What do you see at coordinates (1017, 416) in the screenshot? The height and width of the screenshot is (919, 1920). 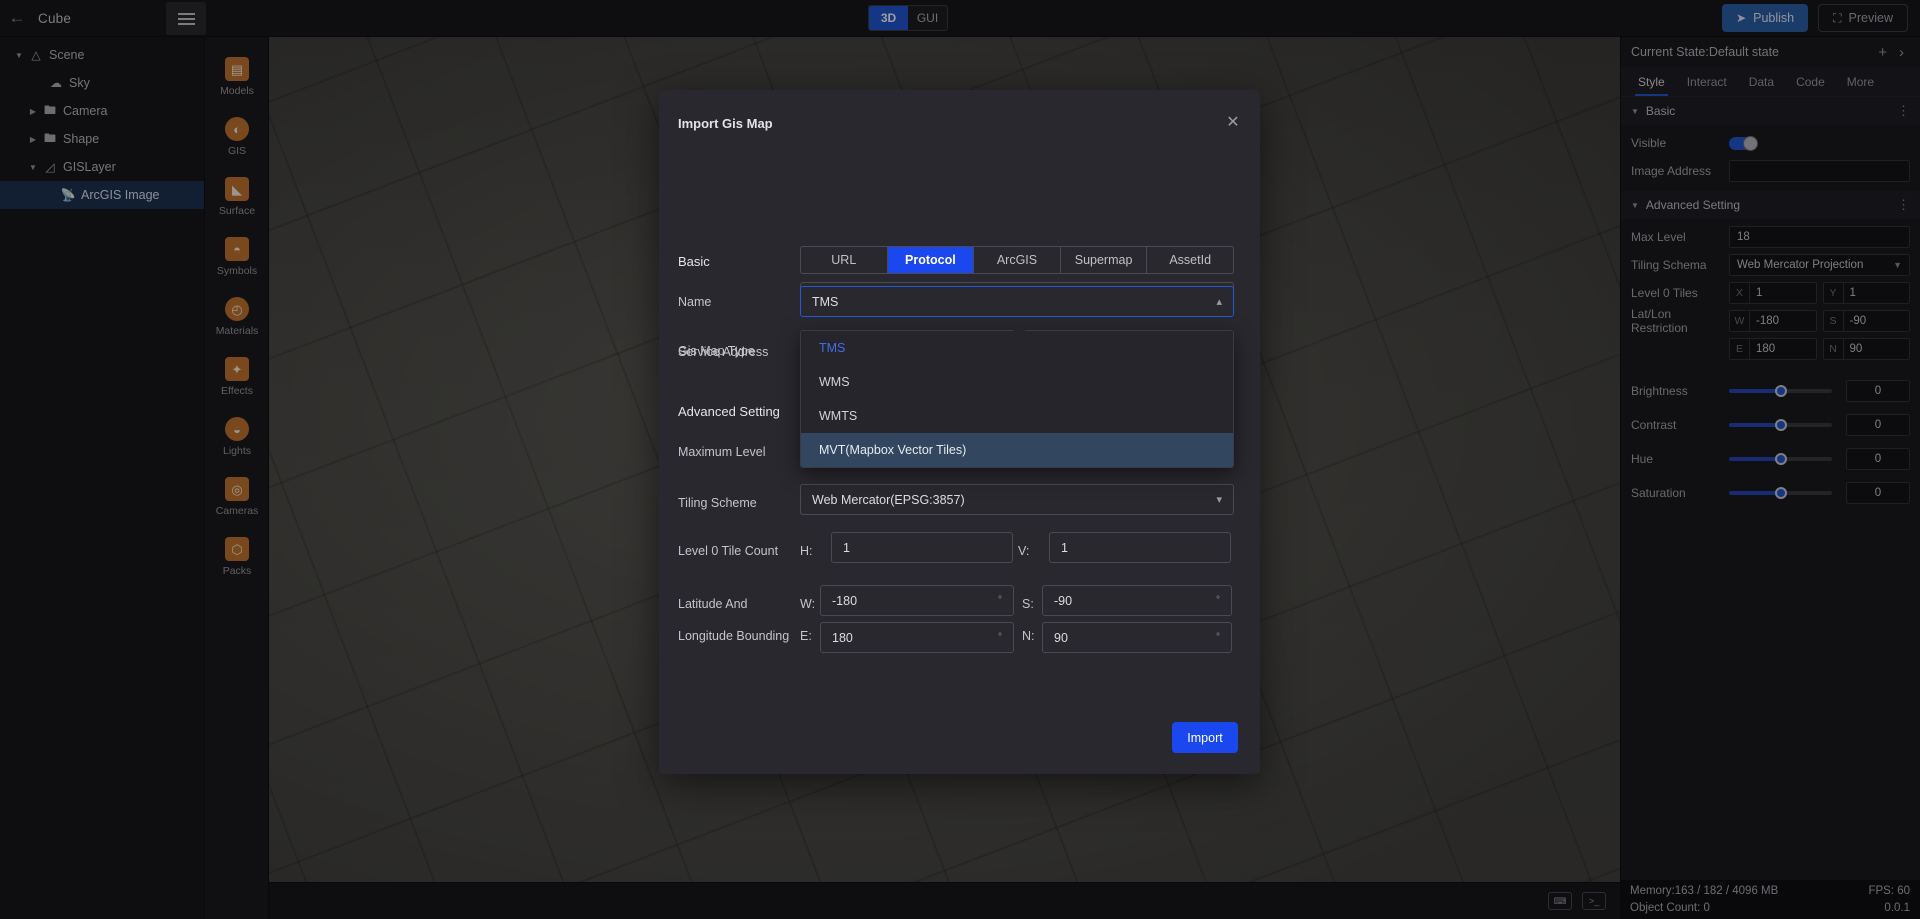 I see `protocol-option-wmts: WMTS` at bounding box center [1017, 416].